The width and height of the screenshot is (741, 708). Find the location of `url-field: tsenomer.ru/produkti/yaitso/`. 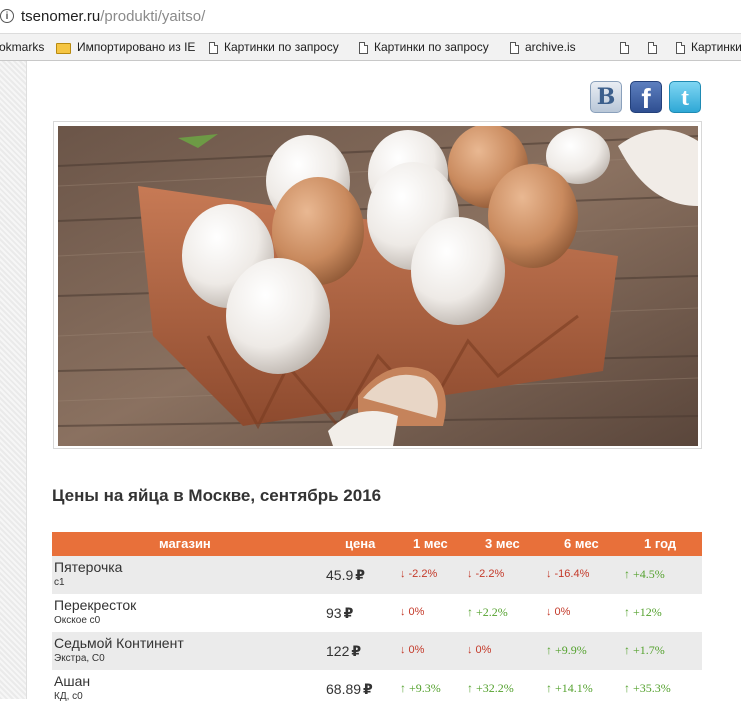

url-field: tsenomer.ru/produkti/yaitso/ is located at coordinates (113, 16).